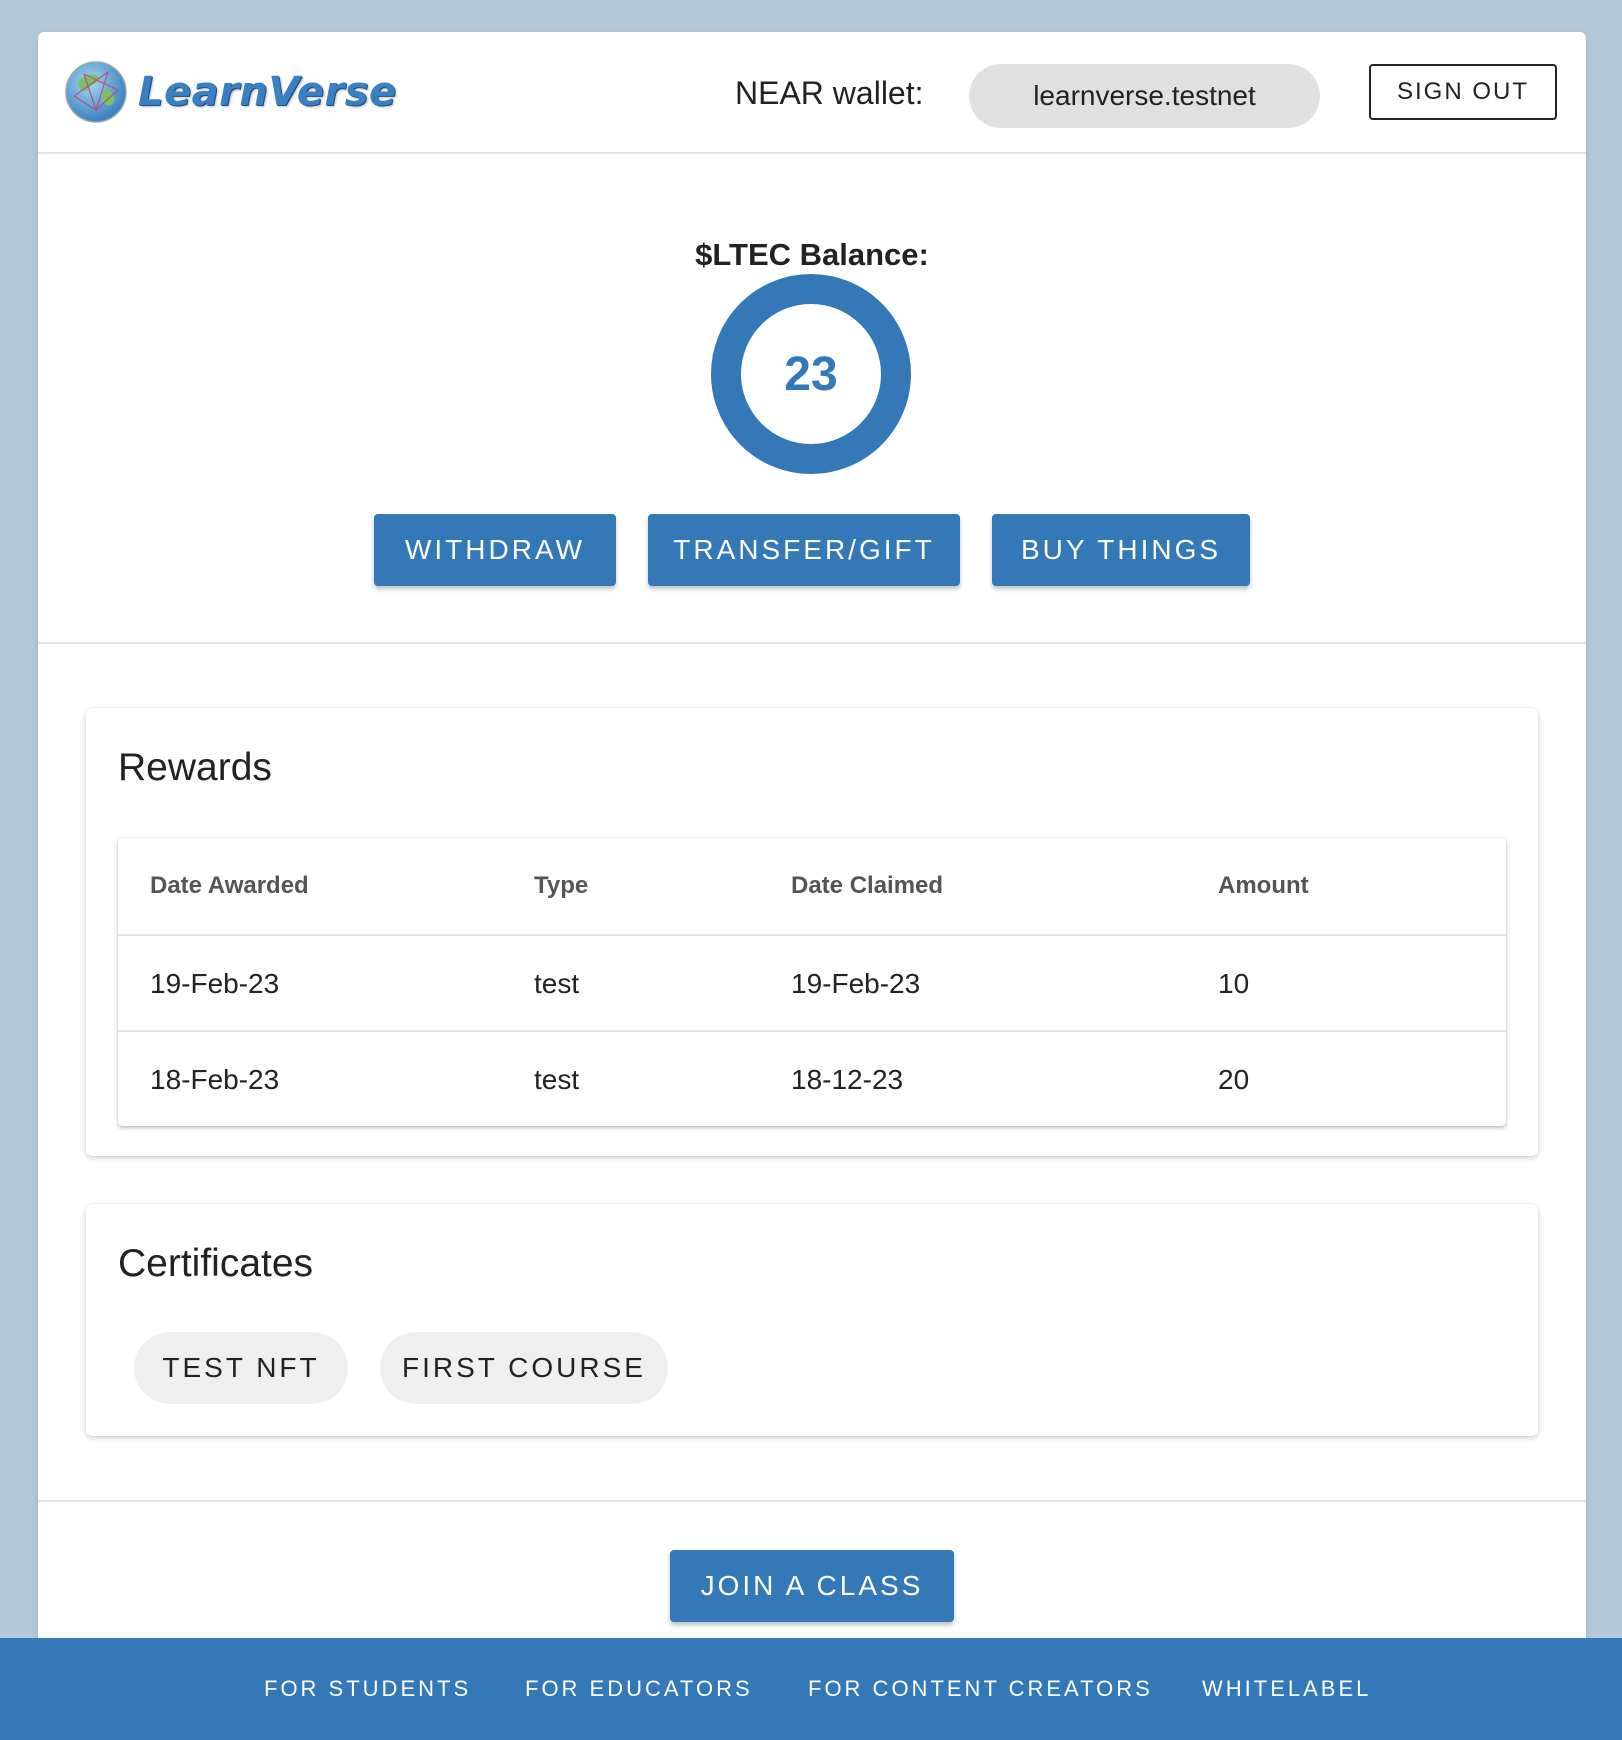 Image resolution: width=1622 pixels, height=1740 pixels. I want to click on column-header-type: Type, so click(561, 886).